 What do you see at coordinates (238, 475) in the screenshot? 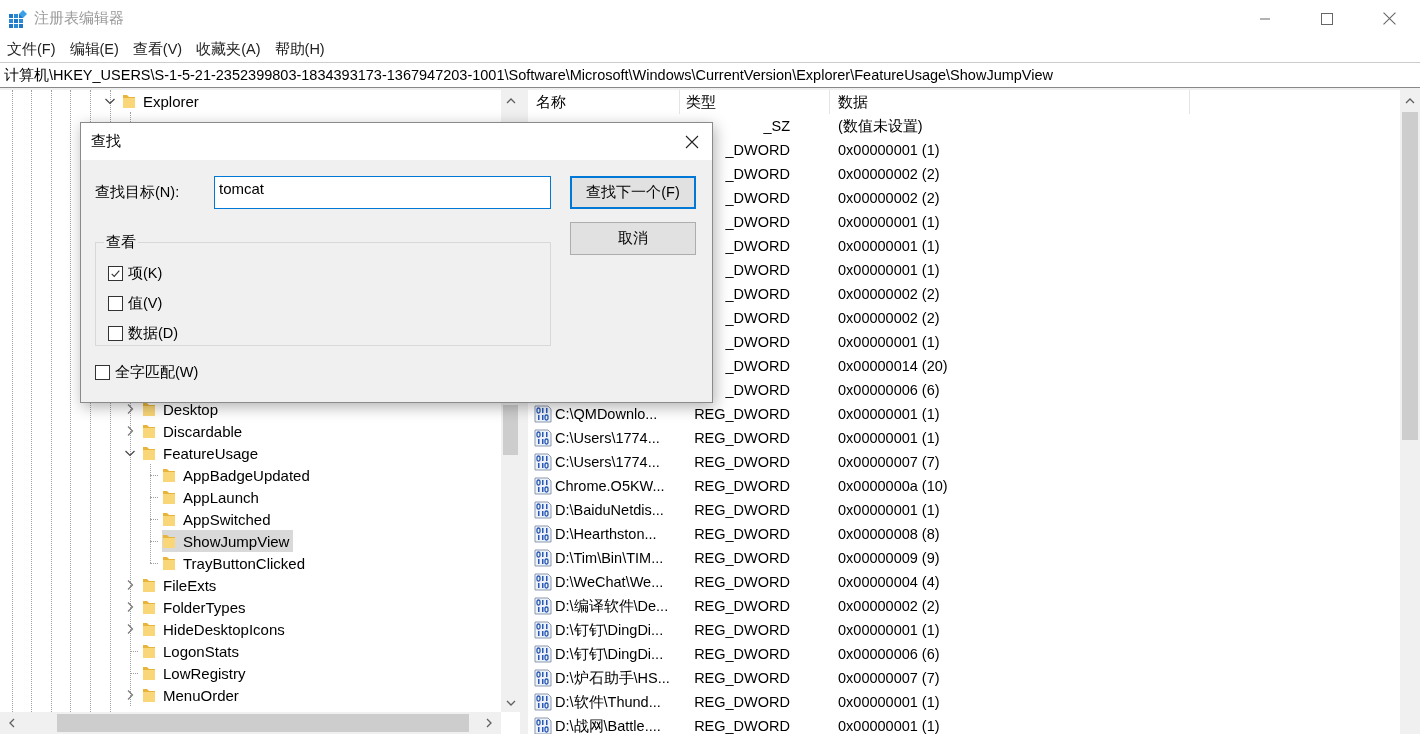
I see `tree-item: AppBadgeUpdated` at bounding box center [238, 475].